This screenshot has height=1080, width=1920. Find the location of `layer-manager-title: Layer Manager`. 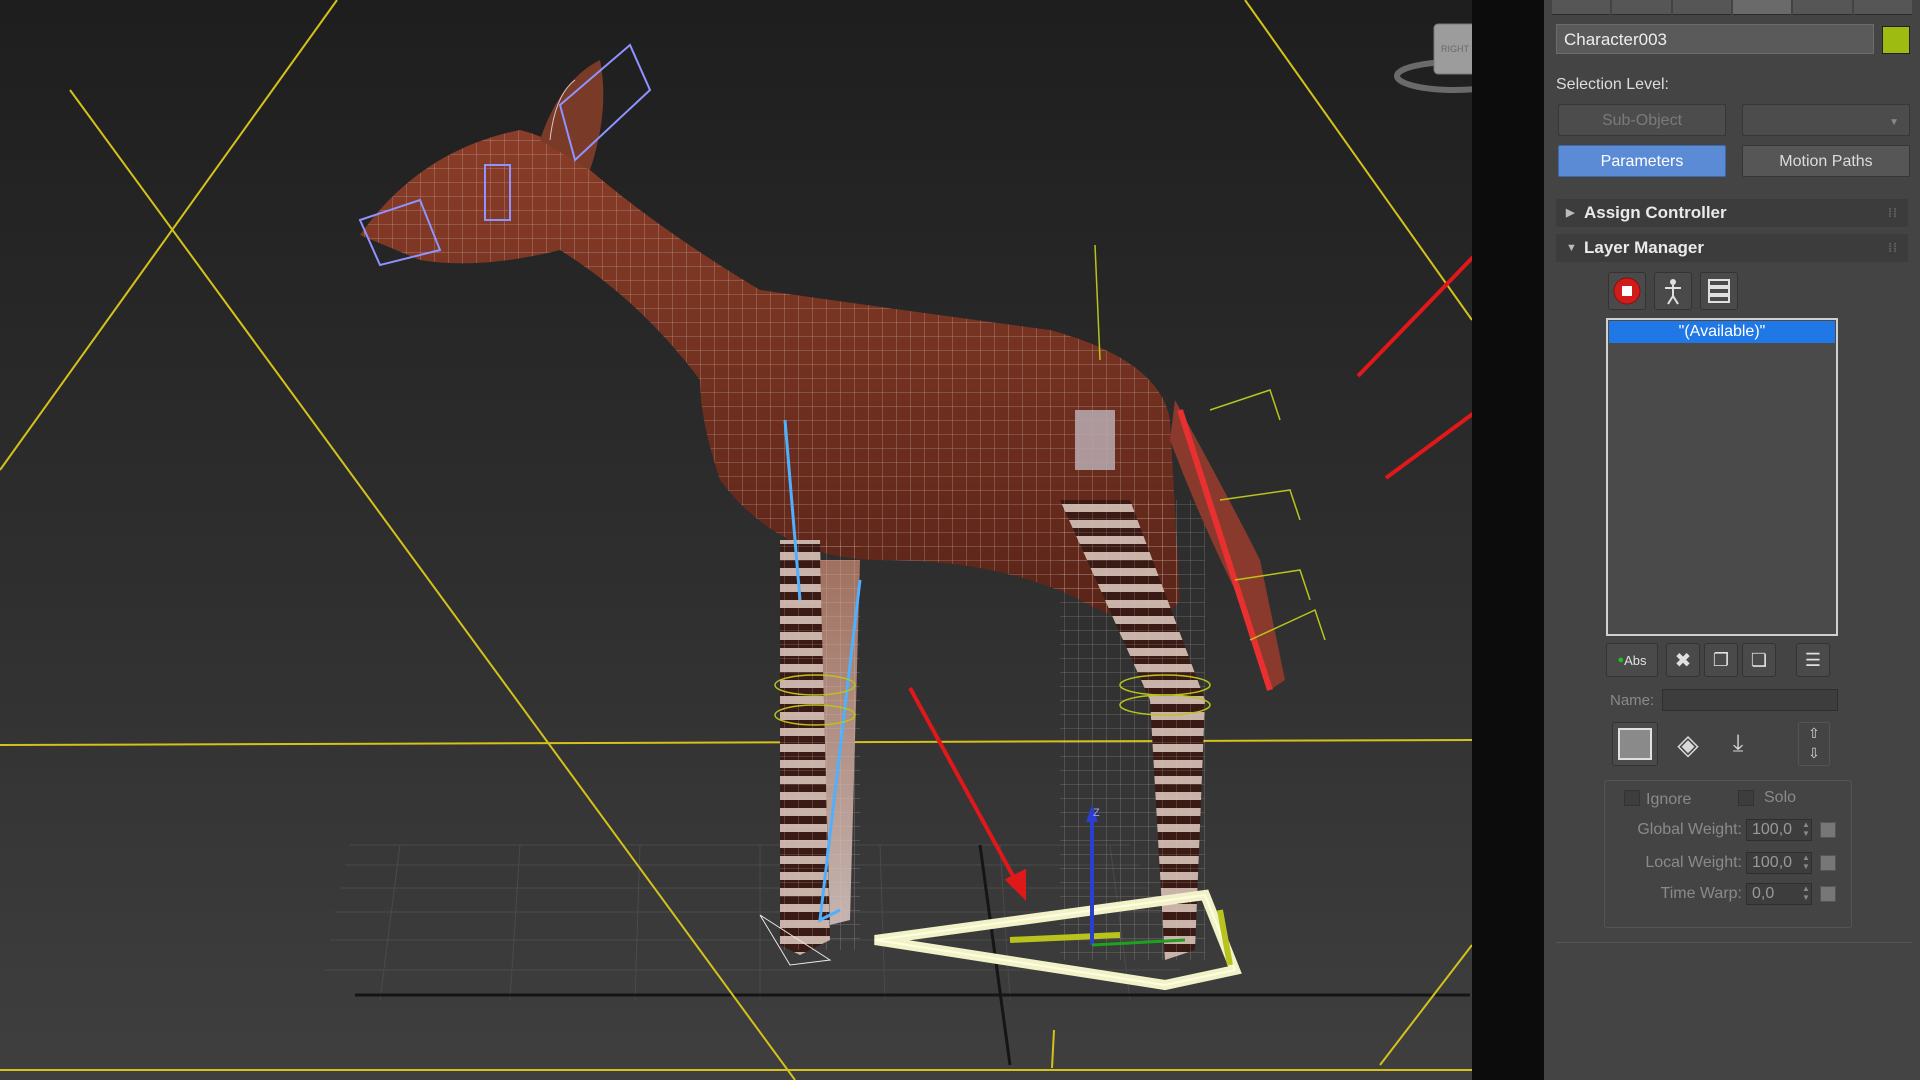

layer-manager-title: Layer Manager is located at coordinates (1644, 247).